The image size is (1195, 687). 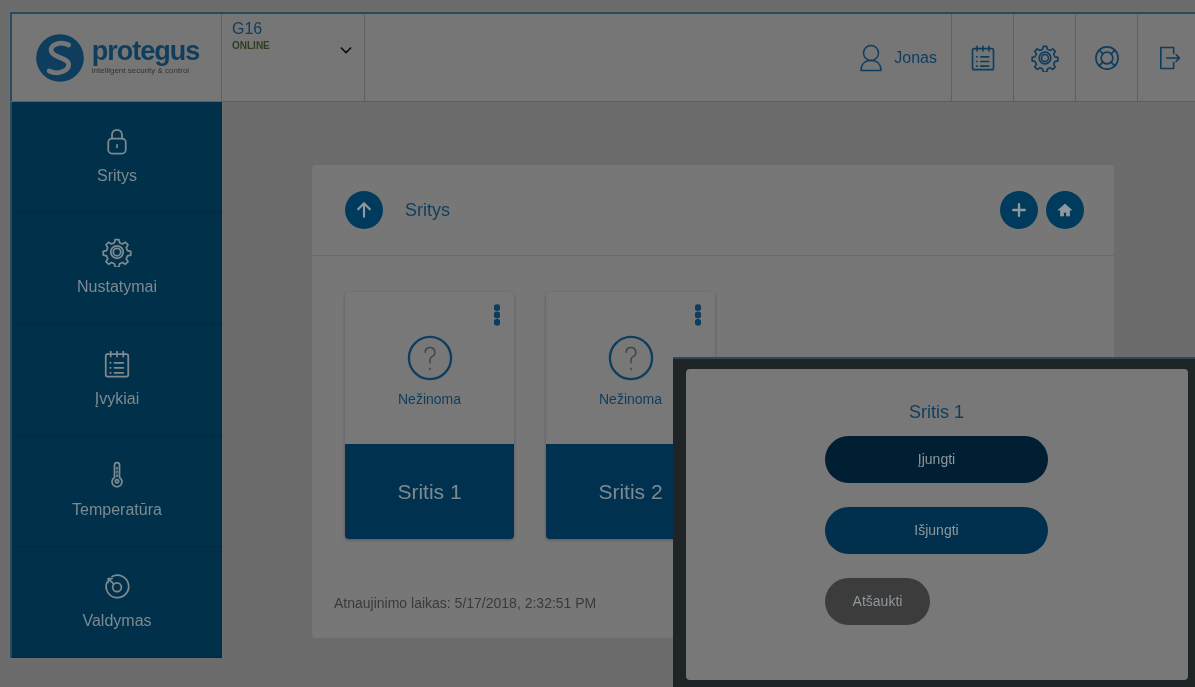 What do you see at coordinates (936, 530) in the screenshot?
I see `disarm-button: Išjungti` at bounding box center [936, 530].